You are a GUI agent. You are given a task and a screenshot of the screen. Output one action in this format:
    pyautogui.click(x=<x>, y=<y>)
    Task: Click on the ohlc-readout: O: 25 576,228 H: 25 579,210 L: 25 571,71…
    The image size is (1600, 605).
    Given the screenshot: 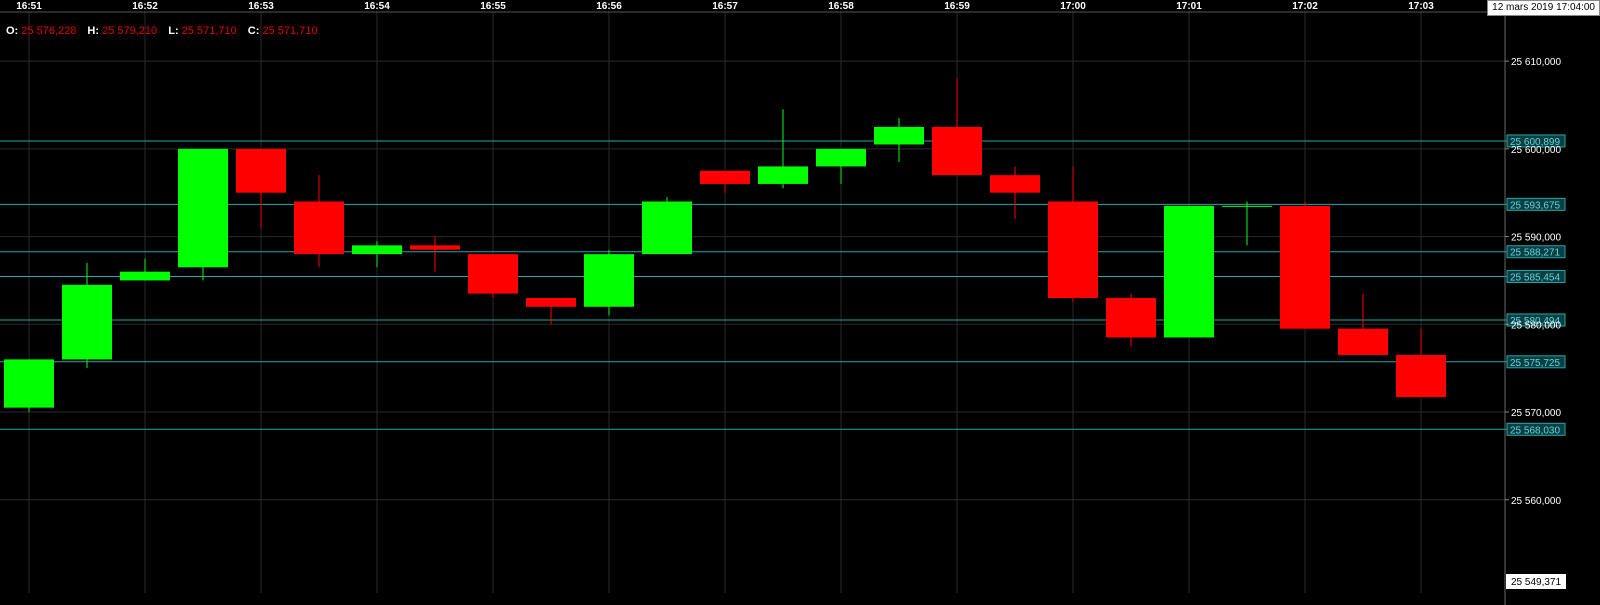 What is the action you would take?
    pyautogui.click(x=166, y=31)
    